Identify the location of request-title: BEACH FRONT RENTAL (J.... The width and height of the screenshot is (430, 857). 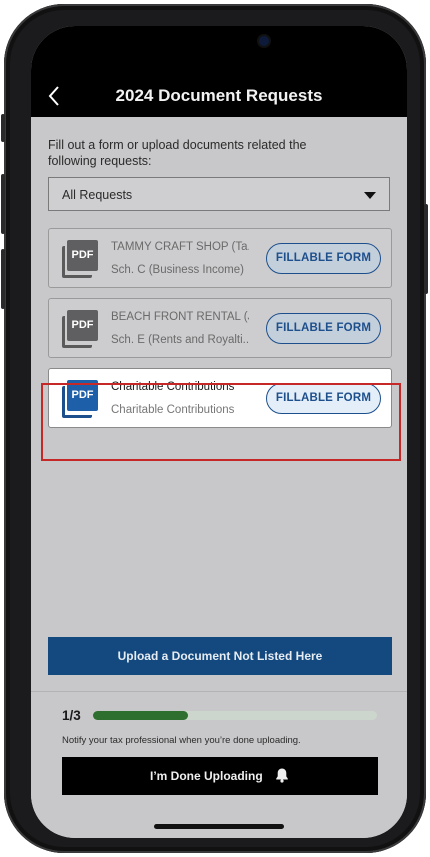
(180, 317).